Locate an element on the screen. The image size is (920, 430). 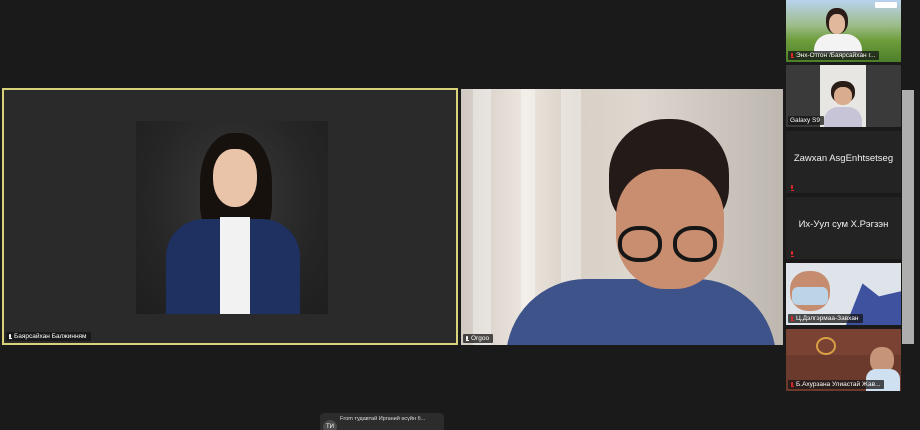
video-tile-zawxan: Zawxan AsgEnhtsetseg is located at coordinates (843, 162).